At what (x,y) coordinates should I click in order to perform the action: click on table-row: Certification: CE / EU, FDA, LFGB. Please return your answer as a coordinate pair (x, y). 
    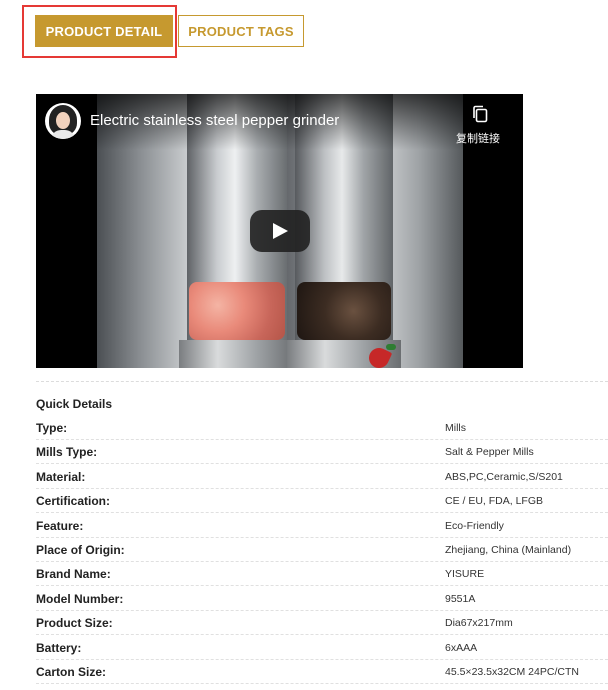
    Looking at the image, I should click on (322, 501).